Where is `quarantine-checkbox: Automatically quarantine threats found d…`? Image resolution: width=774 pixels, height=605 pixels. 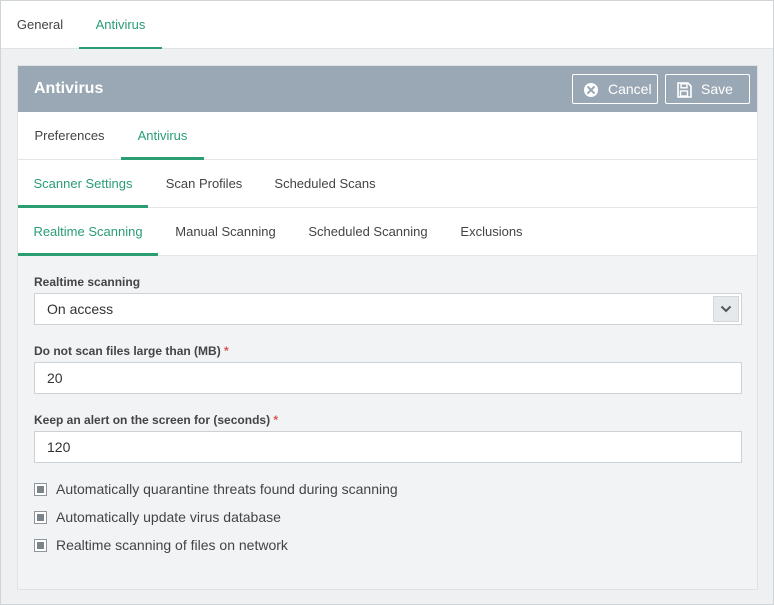
quarantine-checkbox: Automatically quarantine threats found d… is located at coordinates (216, 489).